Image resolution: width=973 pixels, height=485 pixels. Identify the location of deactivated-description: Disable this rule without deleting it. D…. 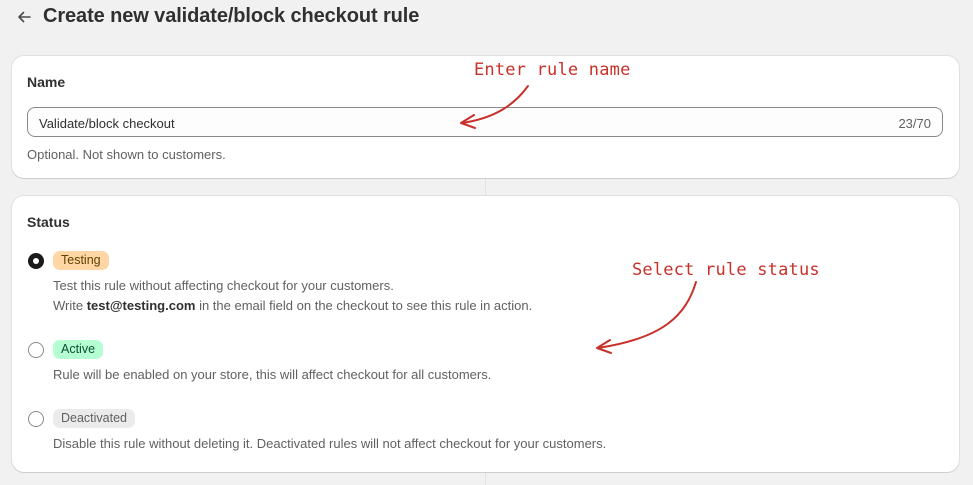
(330, 443).